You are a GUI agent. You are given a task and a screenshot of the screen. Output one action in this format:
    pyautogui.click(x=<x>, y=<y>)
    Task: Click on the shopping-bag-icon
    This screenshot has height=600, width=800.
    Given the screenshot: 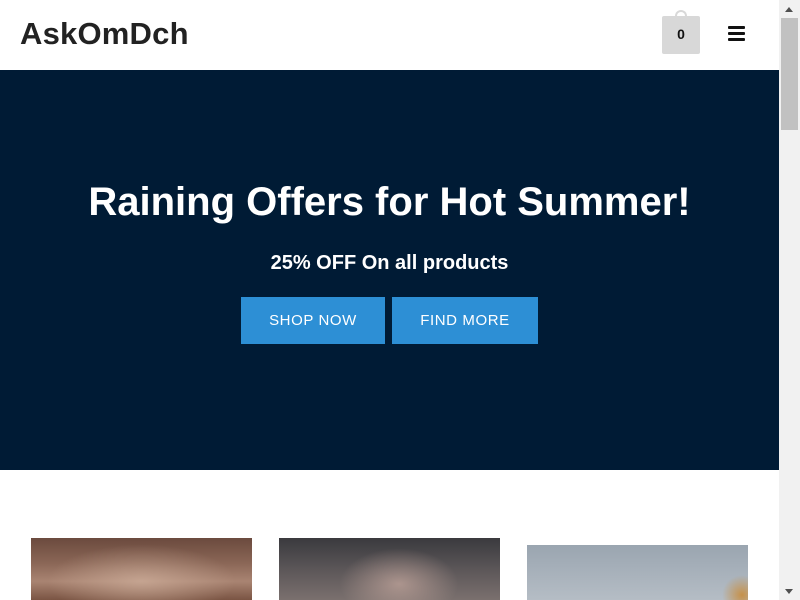 What is the action you would take?
    pyautogui.click(x=681, y=15)
    